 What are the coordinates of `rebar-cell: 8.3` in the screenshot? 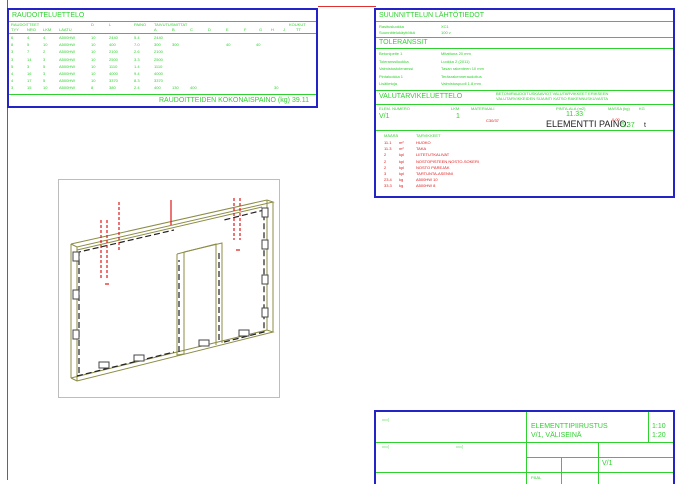 It's located at (137, 81).